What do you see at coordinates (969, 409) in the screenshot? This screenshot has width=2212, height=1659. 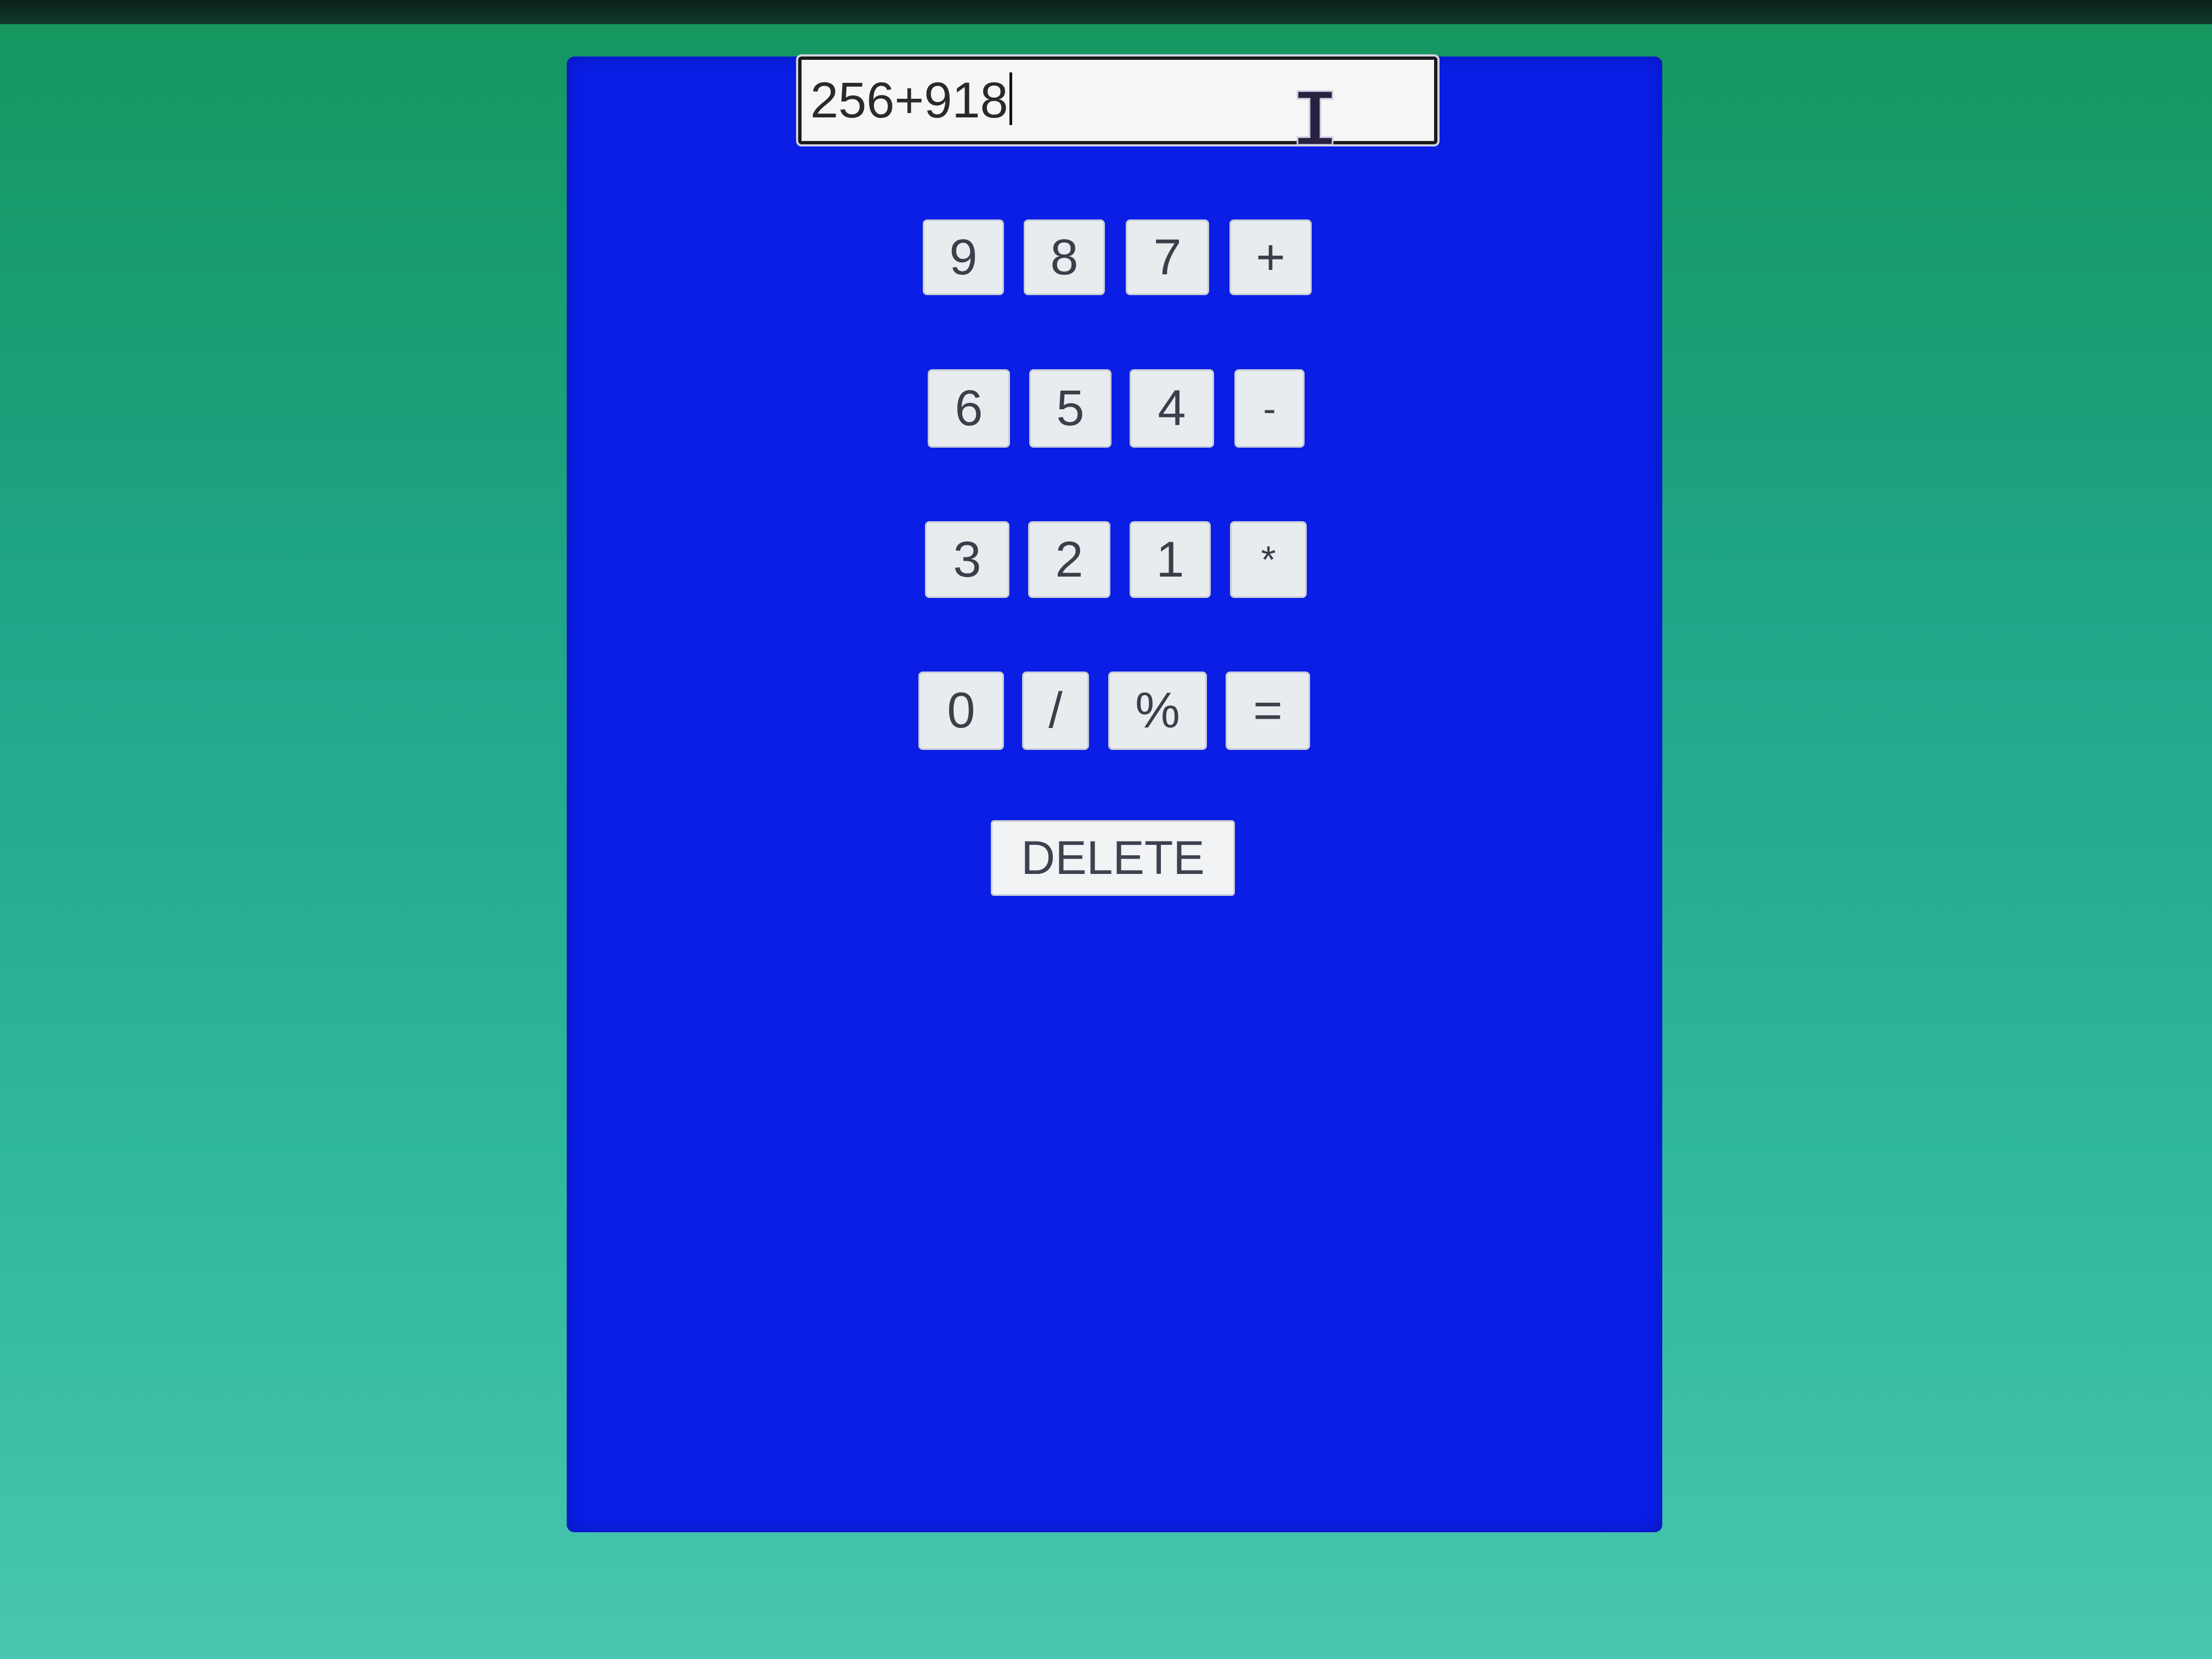 I see `key-6: 6` at bounding box center [969, 409].